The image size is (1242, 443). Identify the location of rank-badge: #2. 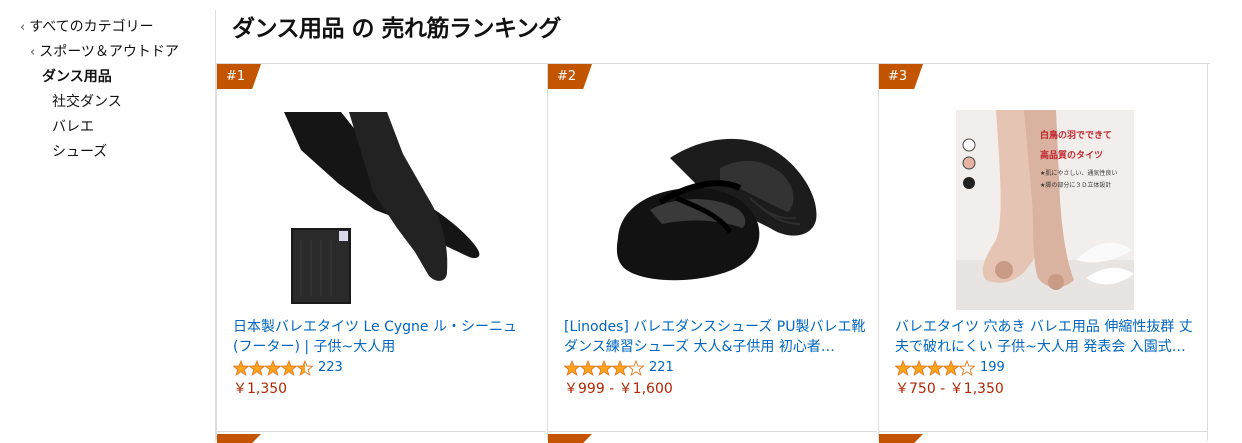
(570, 76).